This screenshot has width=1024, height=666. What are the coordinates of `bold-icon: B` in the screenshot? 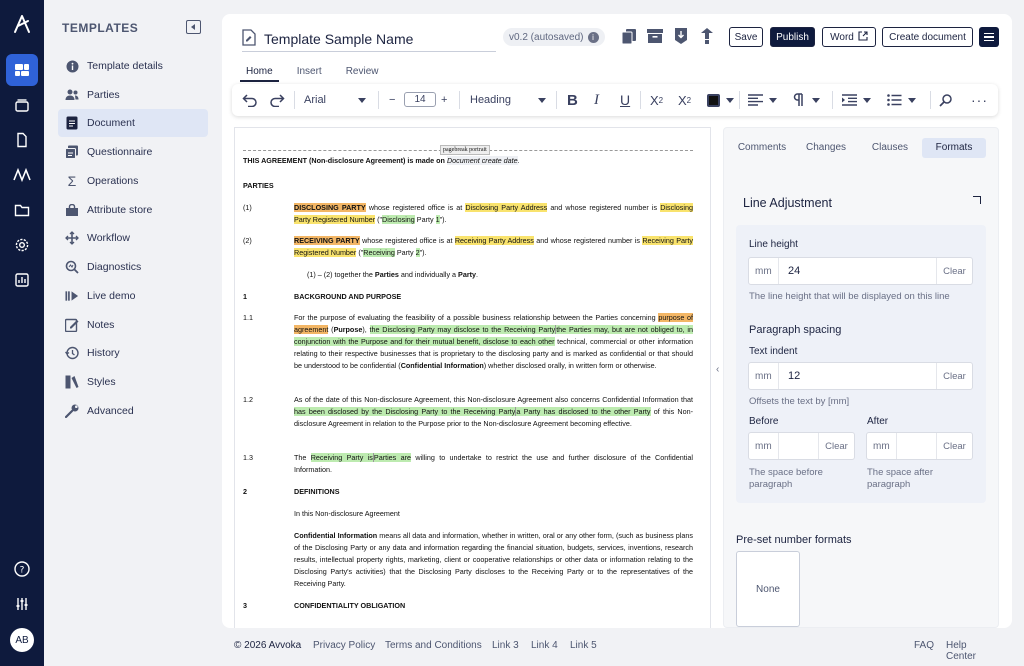 It's located at (572, 100).